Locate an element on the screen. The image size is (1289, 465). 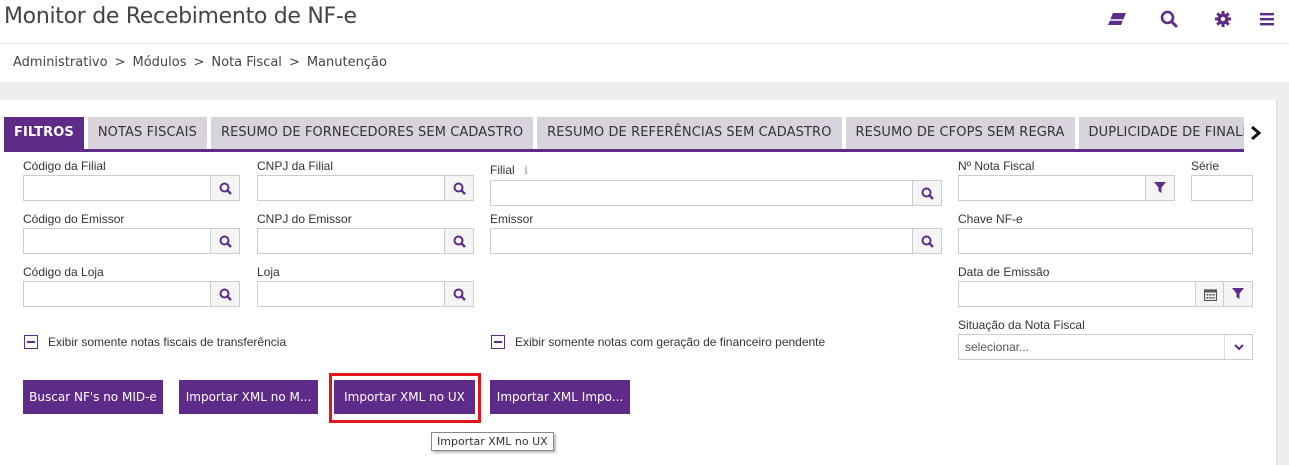
cnpj-filial-search-button is located at coordinates (459, 188).